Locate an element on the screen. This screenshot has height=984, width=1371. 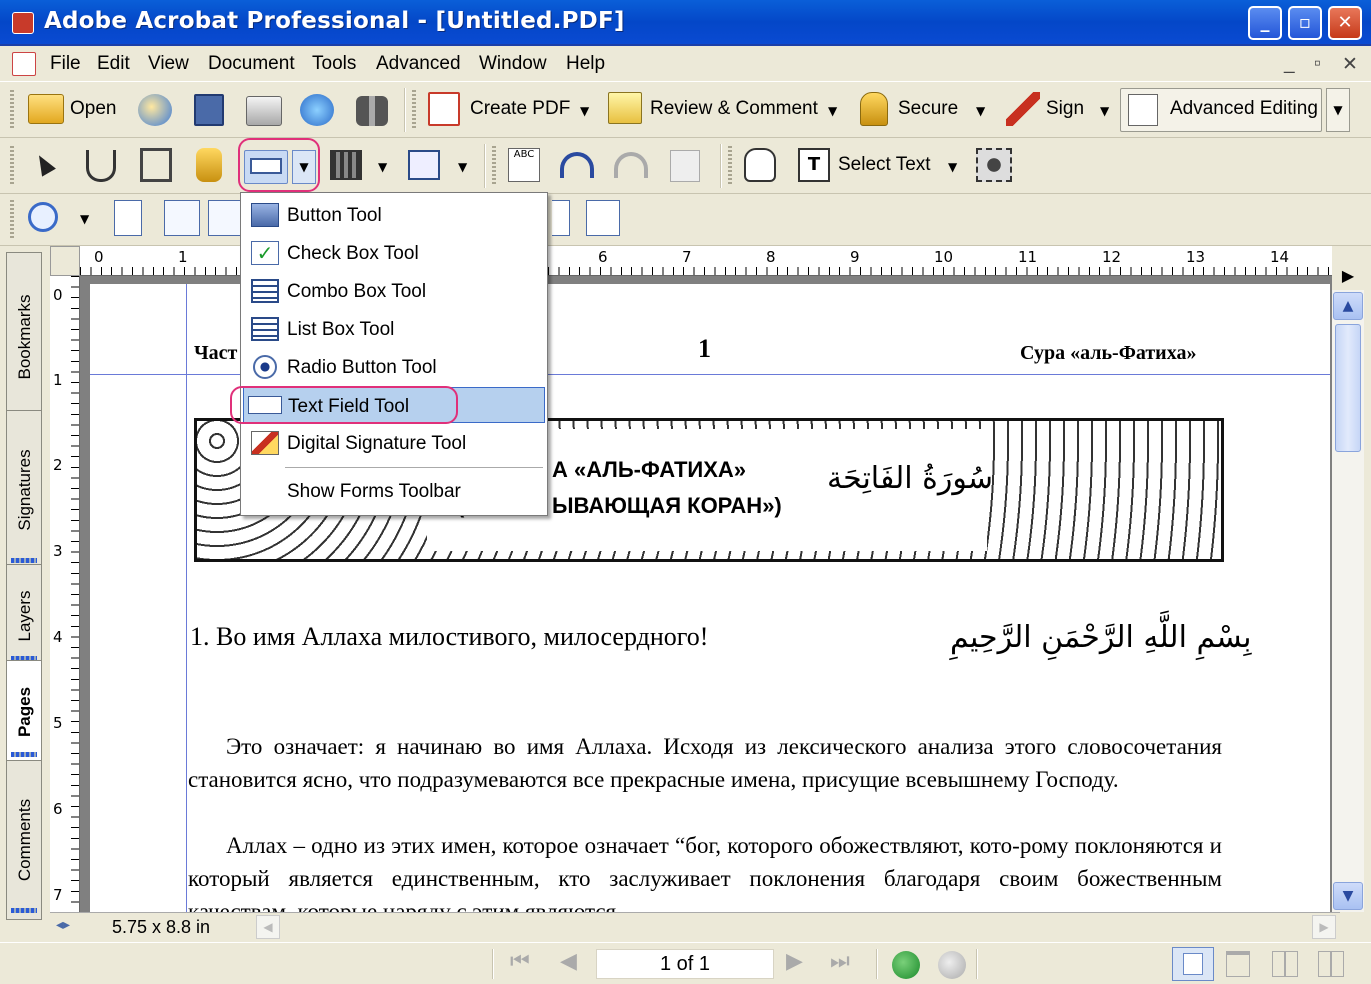
ruler-v-label: 7 is located at coordinates (58, 895).